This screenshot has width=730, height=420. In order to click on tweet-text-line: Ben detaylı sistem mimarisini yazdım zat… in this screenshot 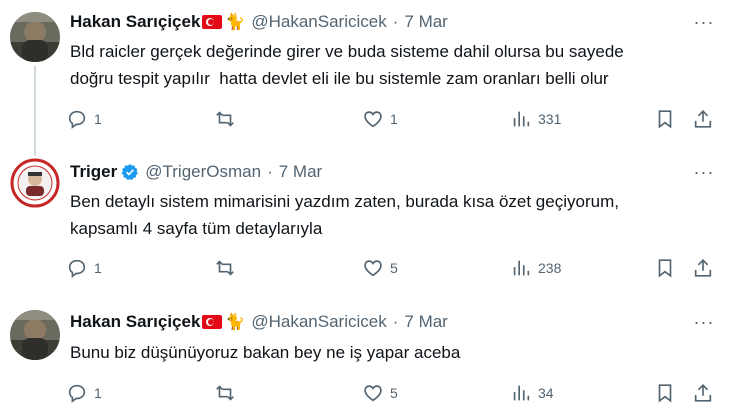, I will do `click(344, 201)`.